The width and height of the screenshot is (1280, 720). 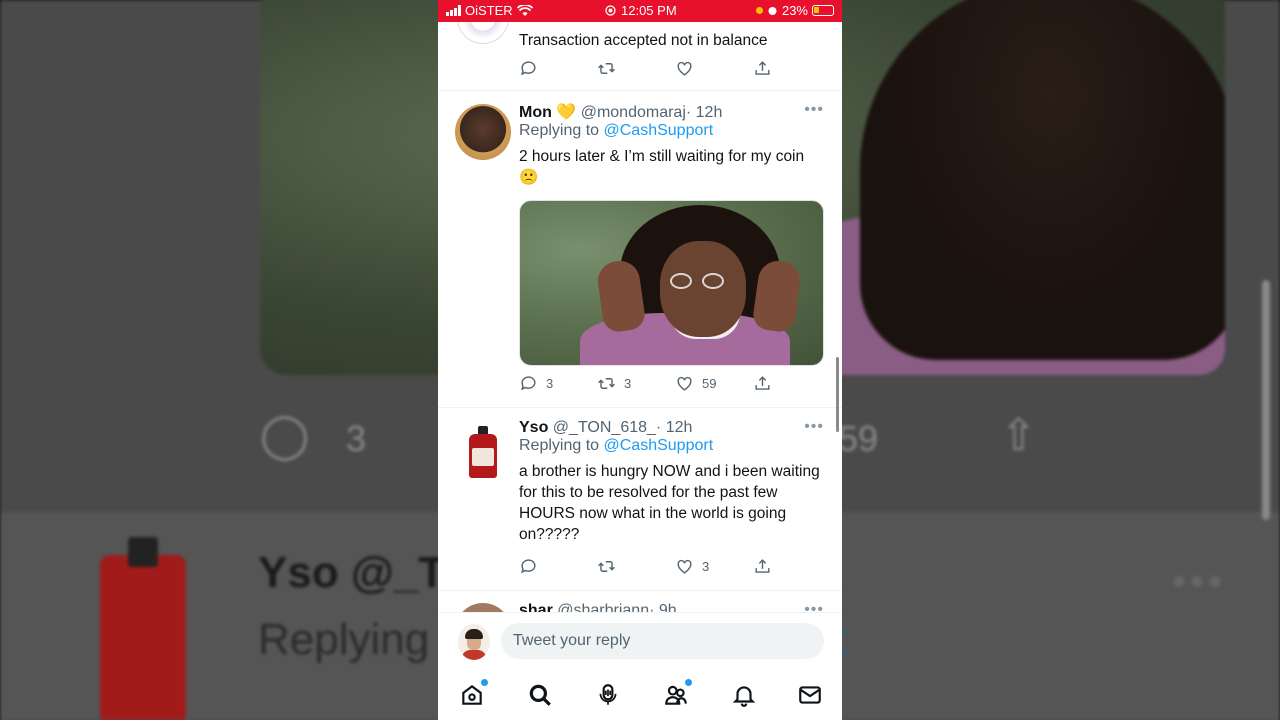 I want to click on tweet-actions, so click(x=649, y=70).